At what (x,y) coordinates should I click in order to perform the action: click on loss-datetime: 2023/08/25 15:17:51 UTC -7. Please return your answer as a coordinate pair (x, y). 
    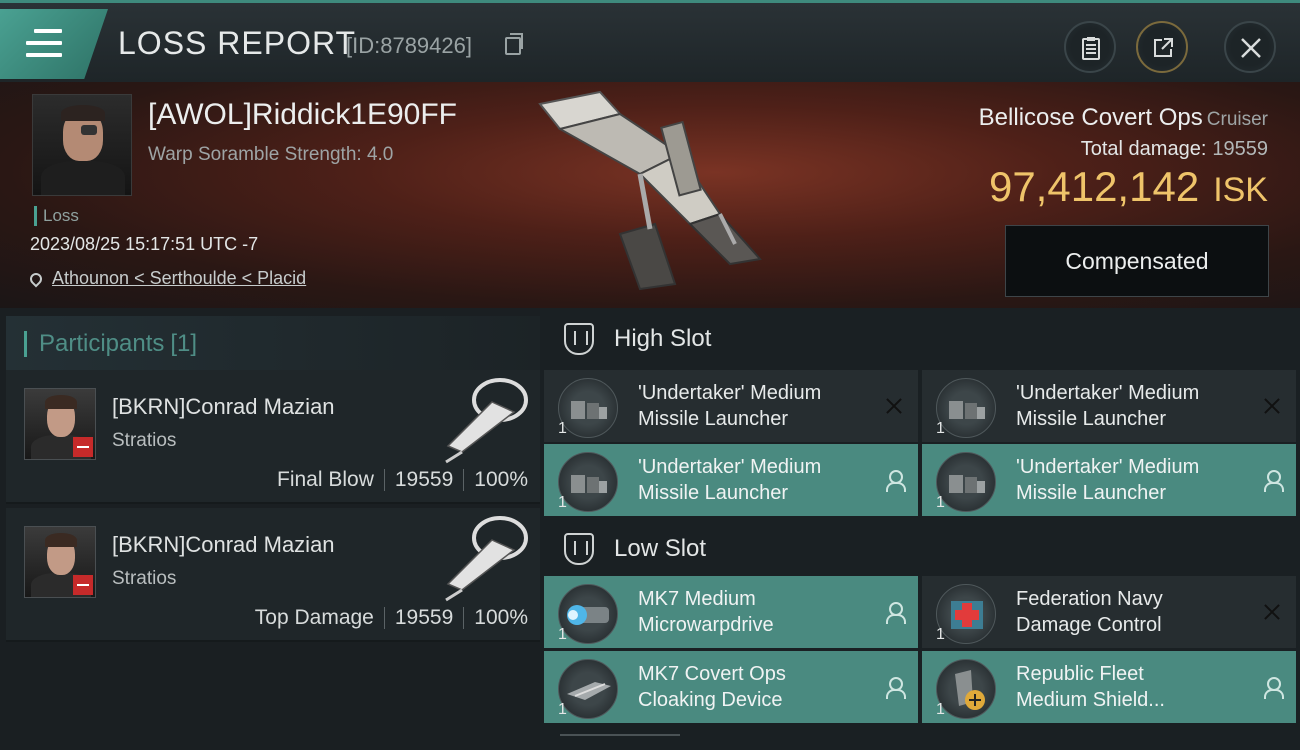
    Looking at the image, I should click on (144, 244).